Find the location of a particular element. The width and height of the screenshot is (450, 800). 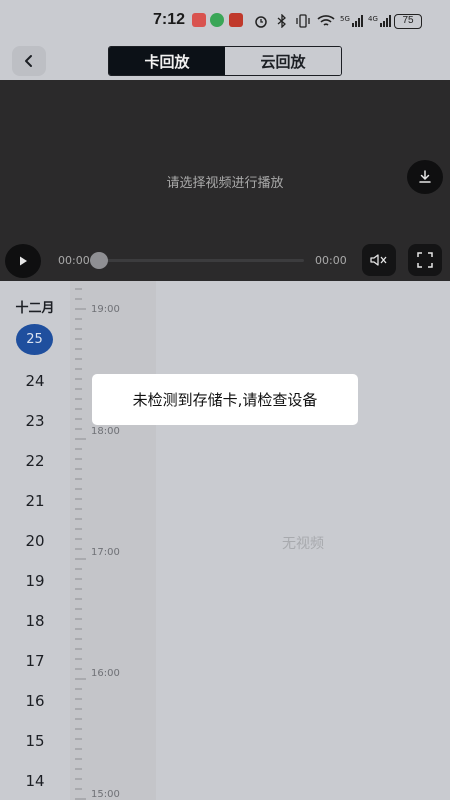

selected-day: 25 is located at coordinates (34, 339).